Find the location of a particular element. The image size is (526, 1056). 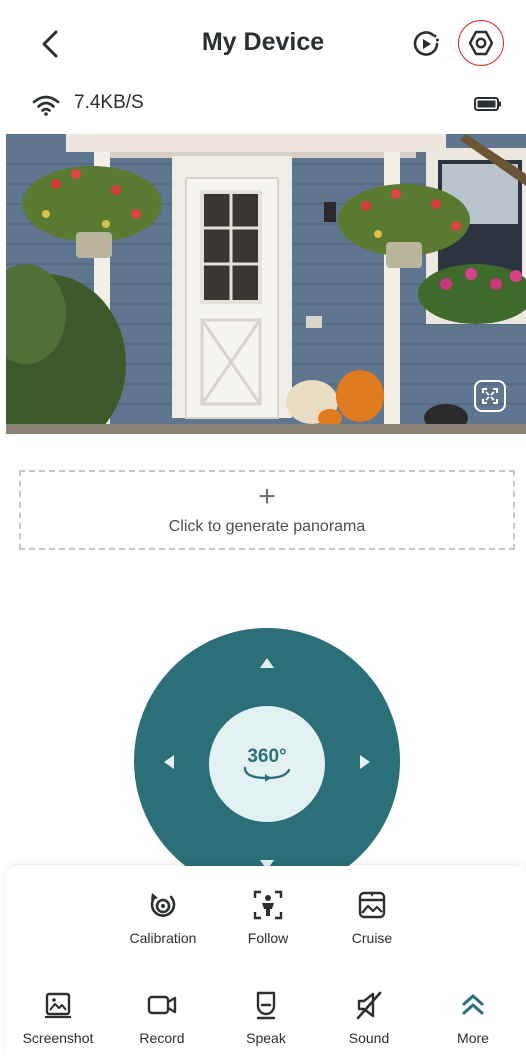

playback-button is located at coordinates (426, 44).